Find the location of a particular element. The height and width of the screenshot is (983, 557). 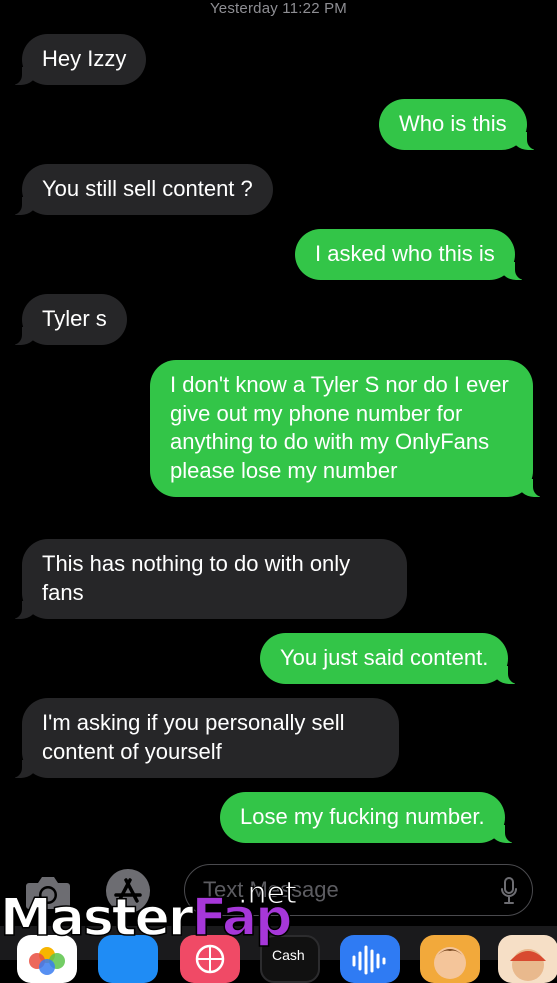

message-text: Who is this is located at coordinates (453, 123).